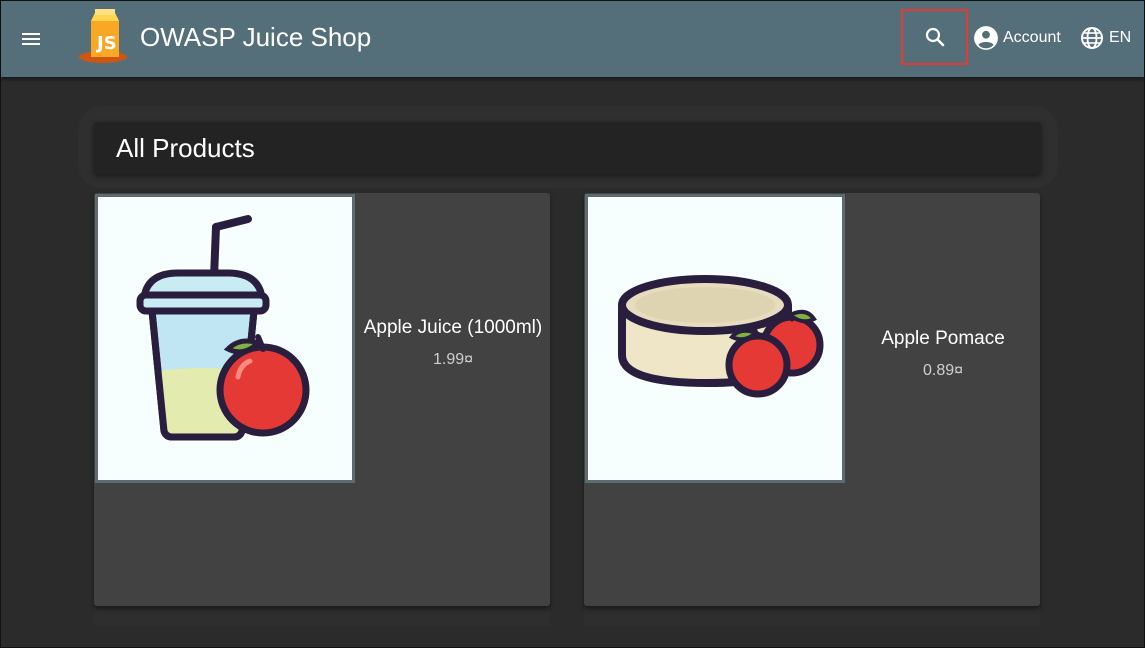 The height and width of the screenshot is (648, 1145). I want to click on apple-juice-image, so click(225, 338).